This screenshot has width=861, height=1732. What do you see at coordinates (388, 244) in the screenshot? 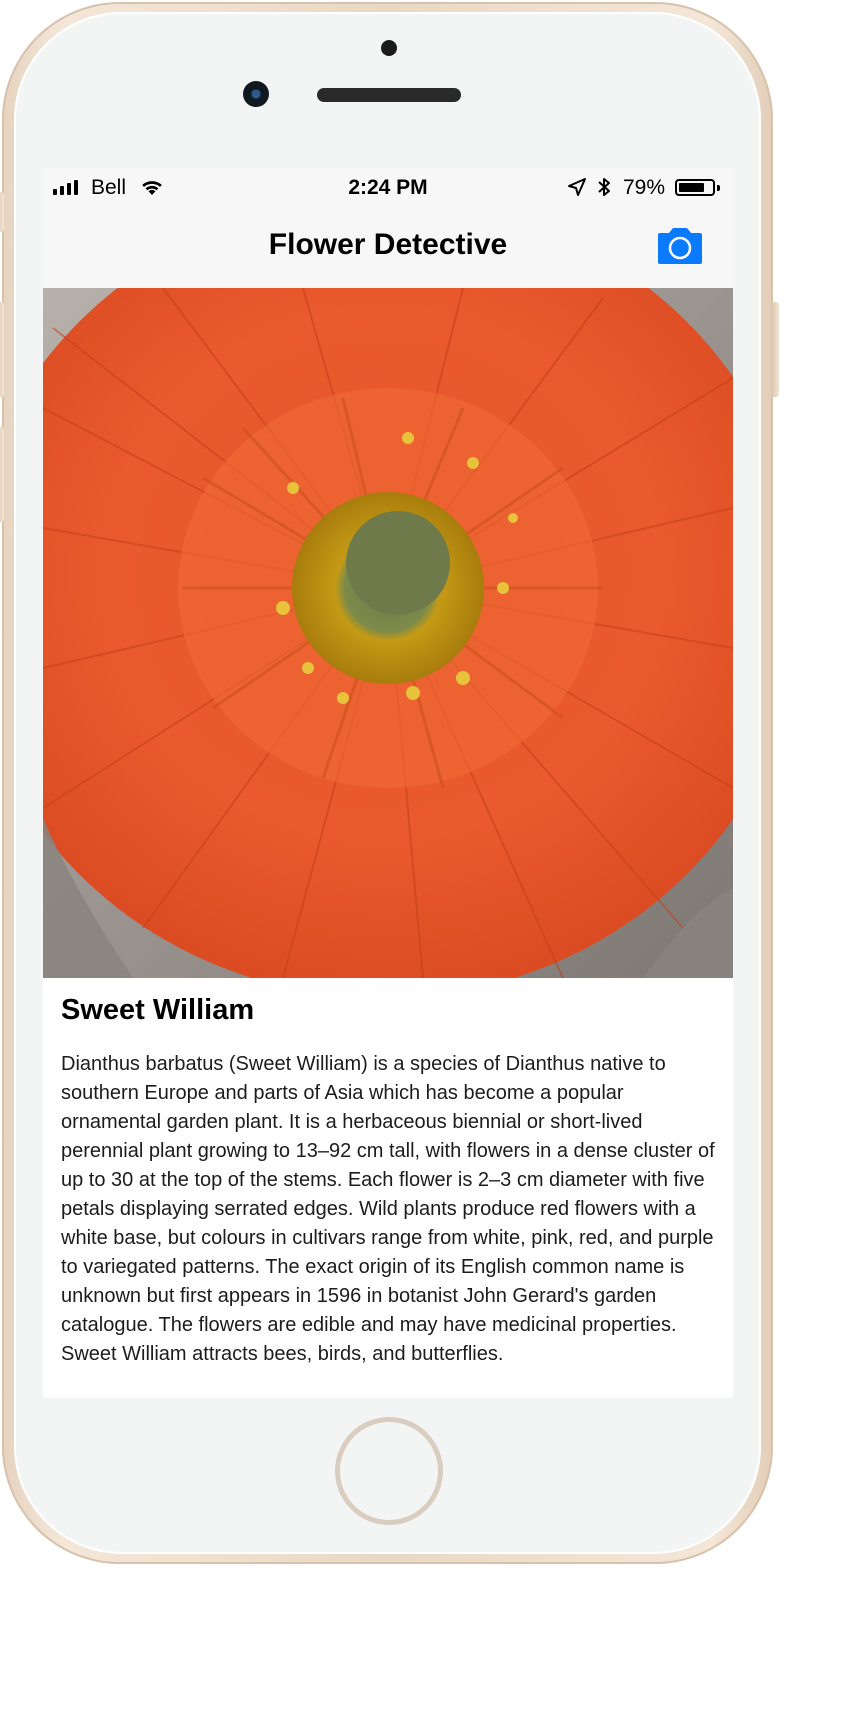
I see `page-title: Flower Detective` at bounding box center [388, 244].